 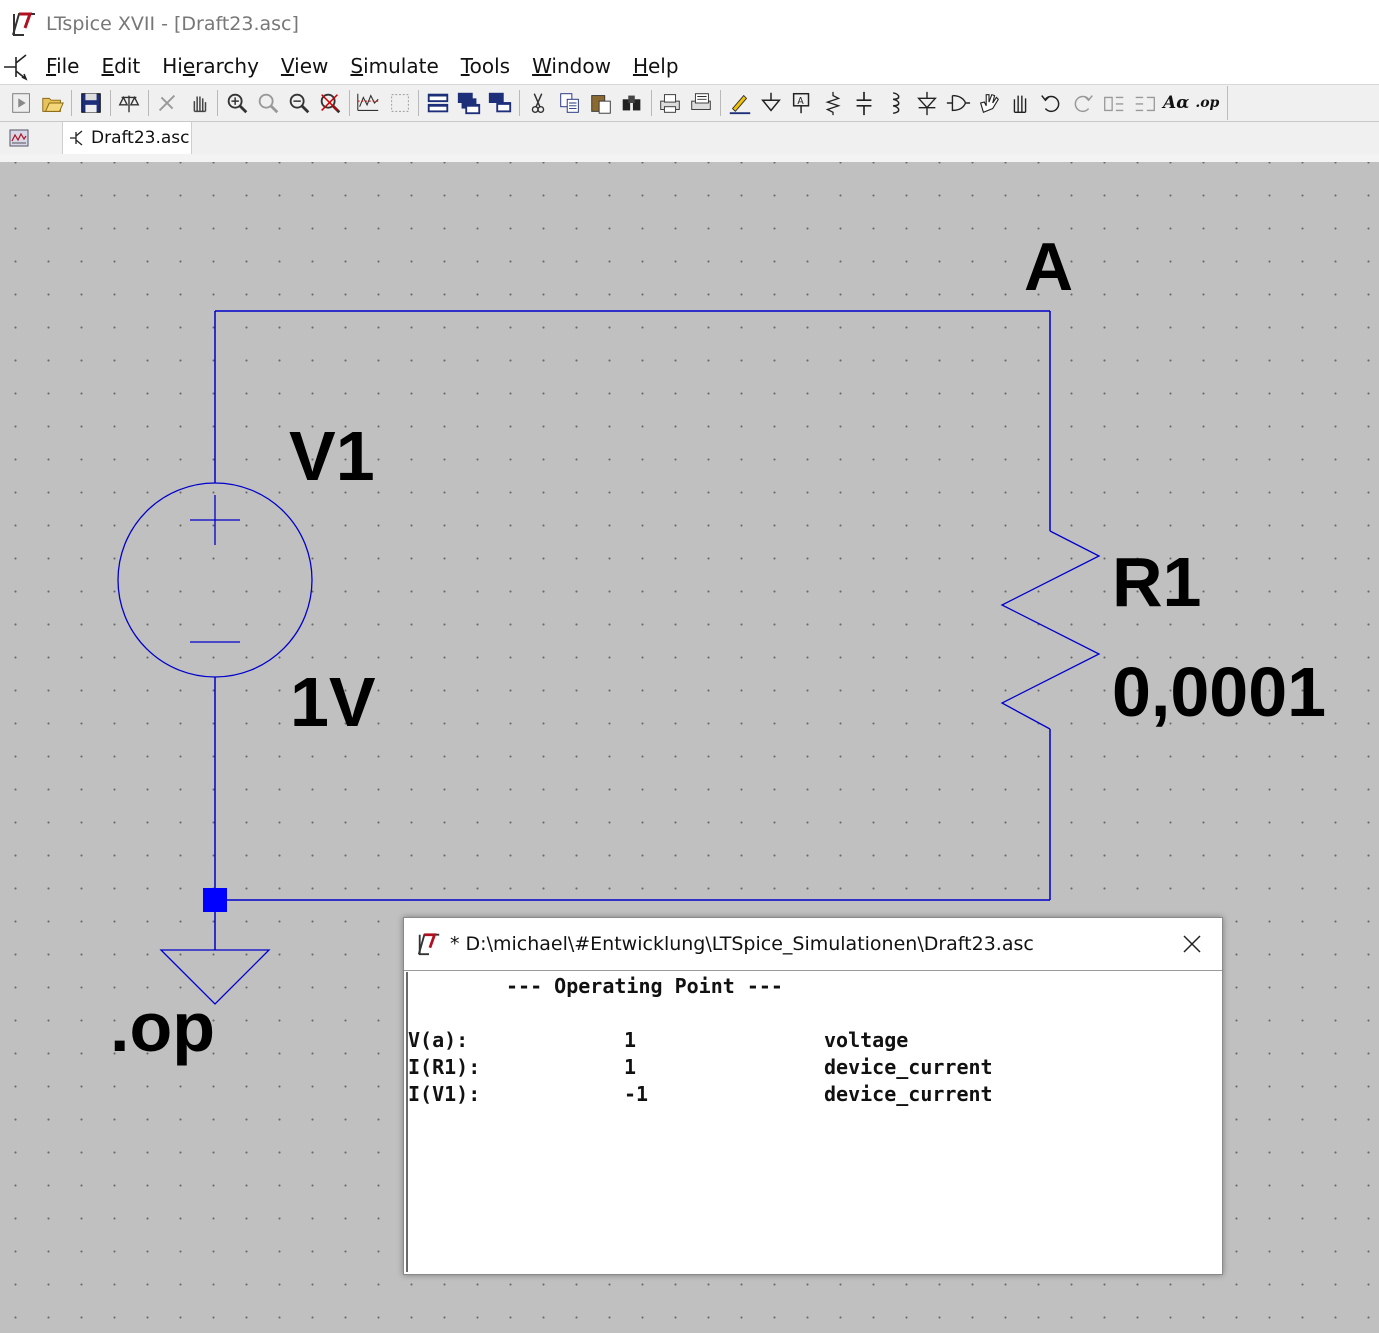 I want to click on voltage-source-v1, so click(x=215, y=580).